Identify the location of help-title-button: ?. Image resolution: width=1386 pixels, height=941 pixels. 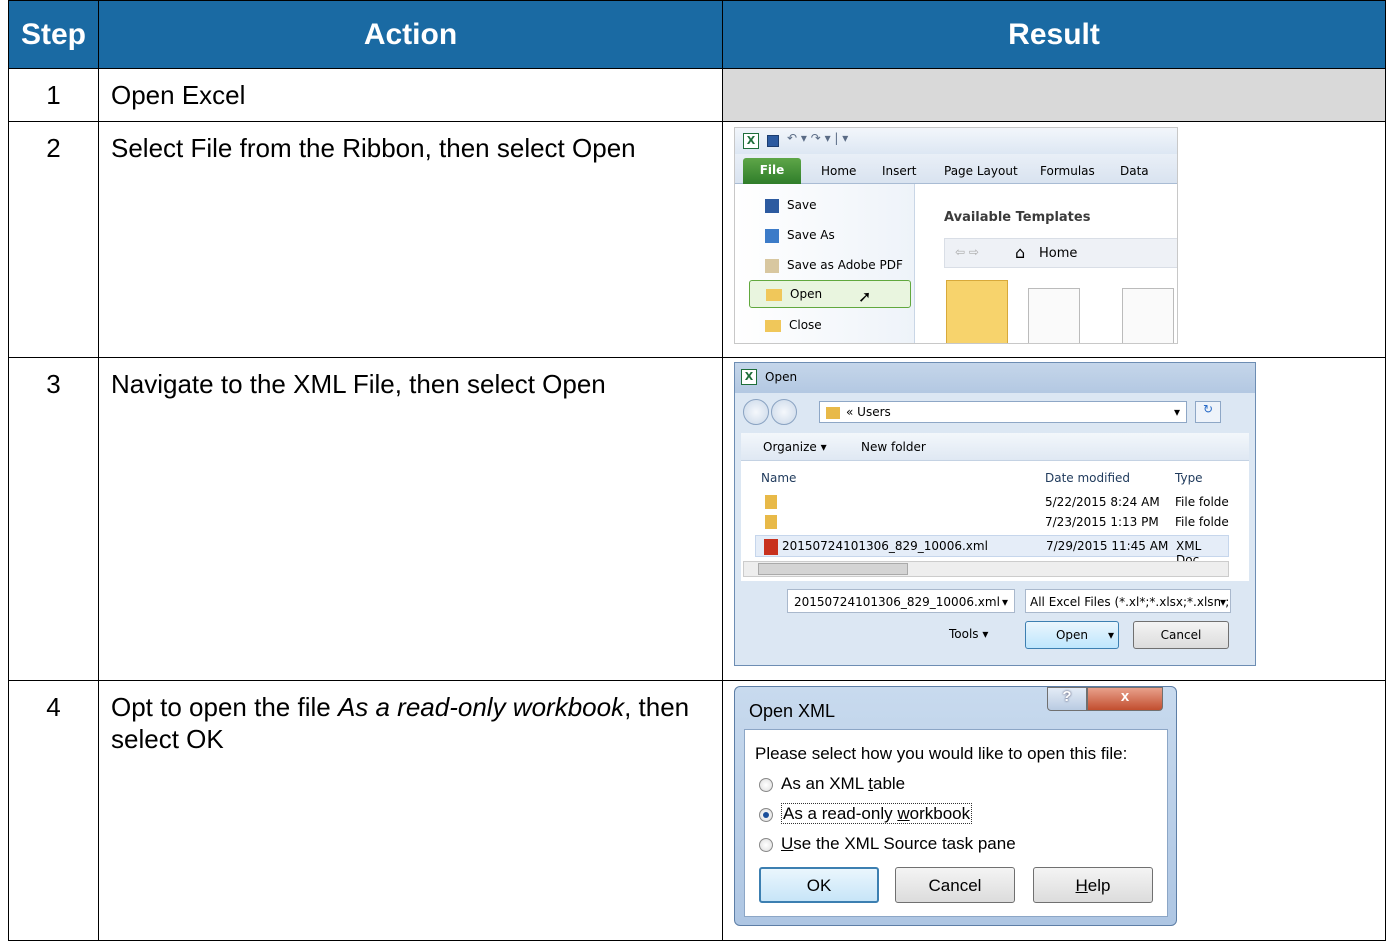
(1067, 699).